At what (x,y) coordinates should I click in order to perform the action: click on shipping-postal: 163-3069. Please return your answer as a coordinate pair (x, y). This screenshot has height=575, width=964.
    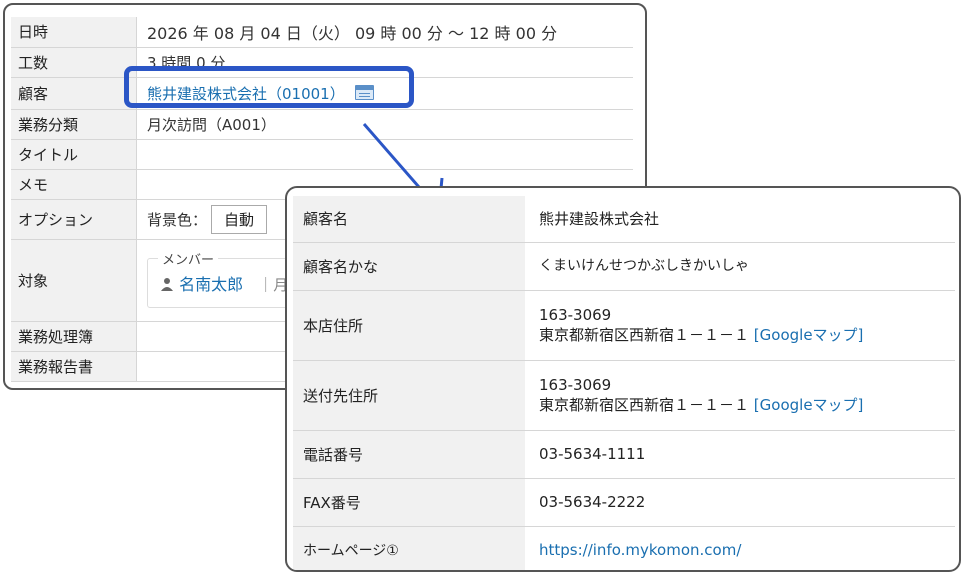
    Looking at the image, I should click on (575, 385).